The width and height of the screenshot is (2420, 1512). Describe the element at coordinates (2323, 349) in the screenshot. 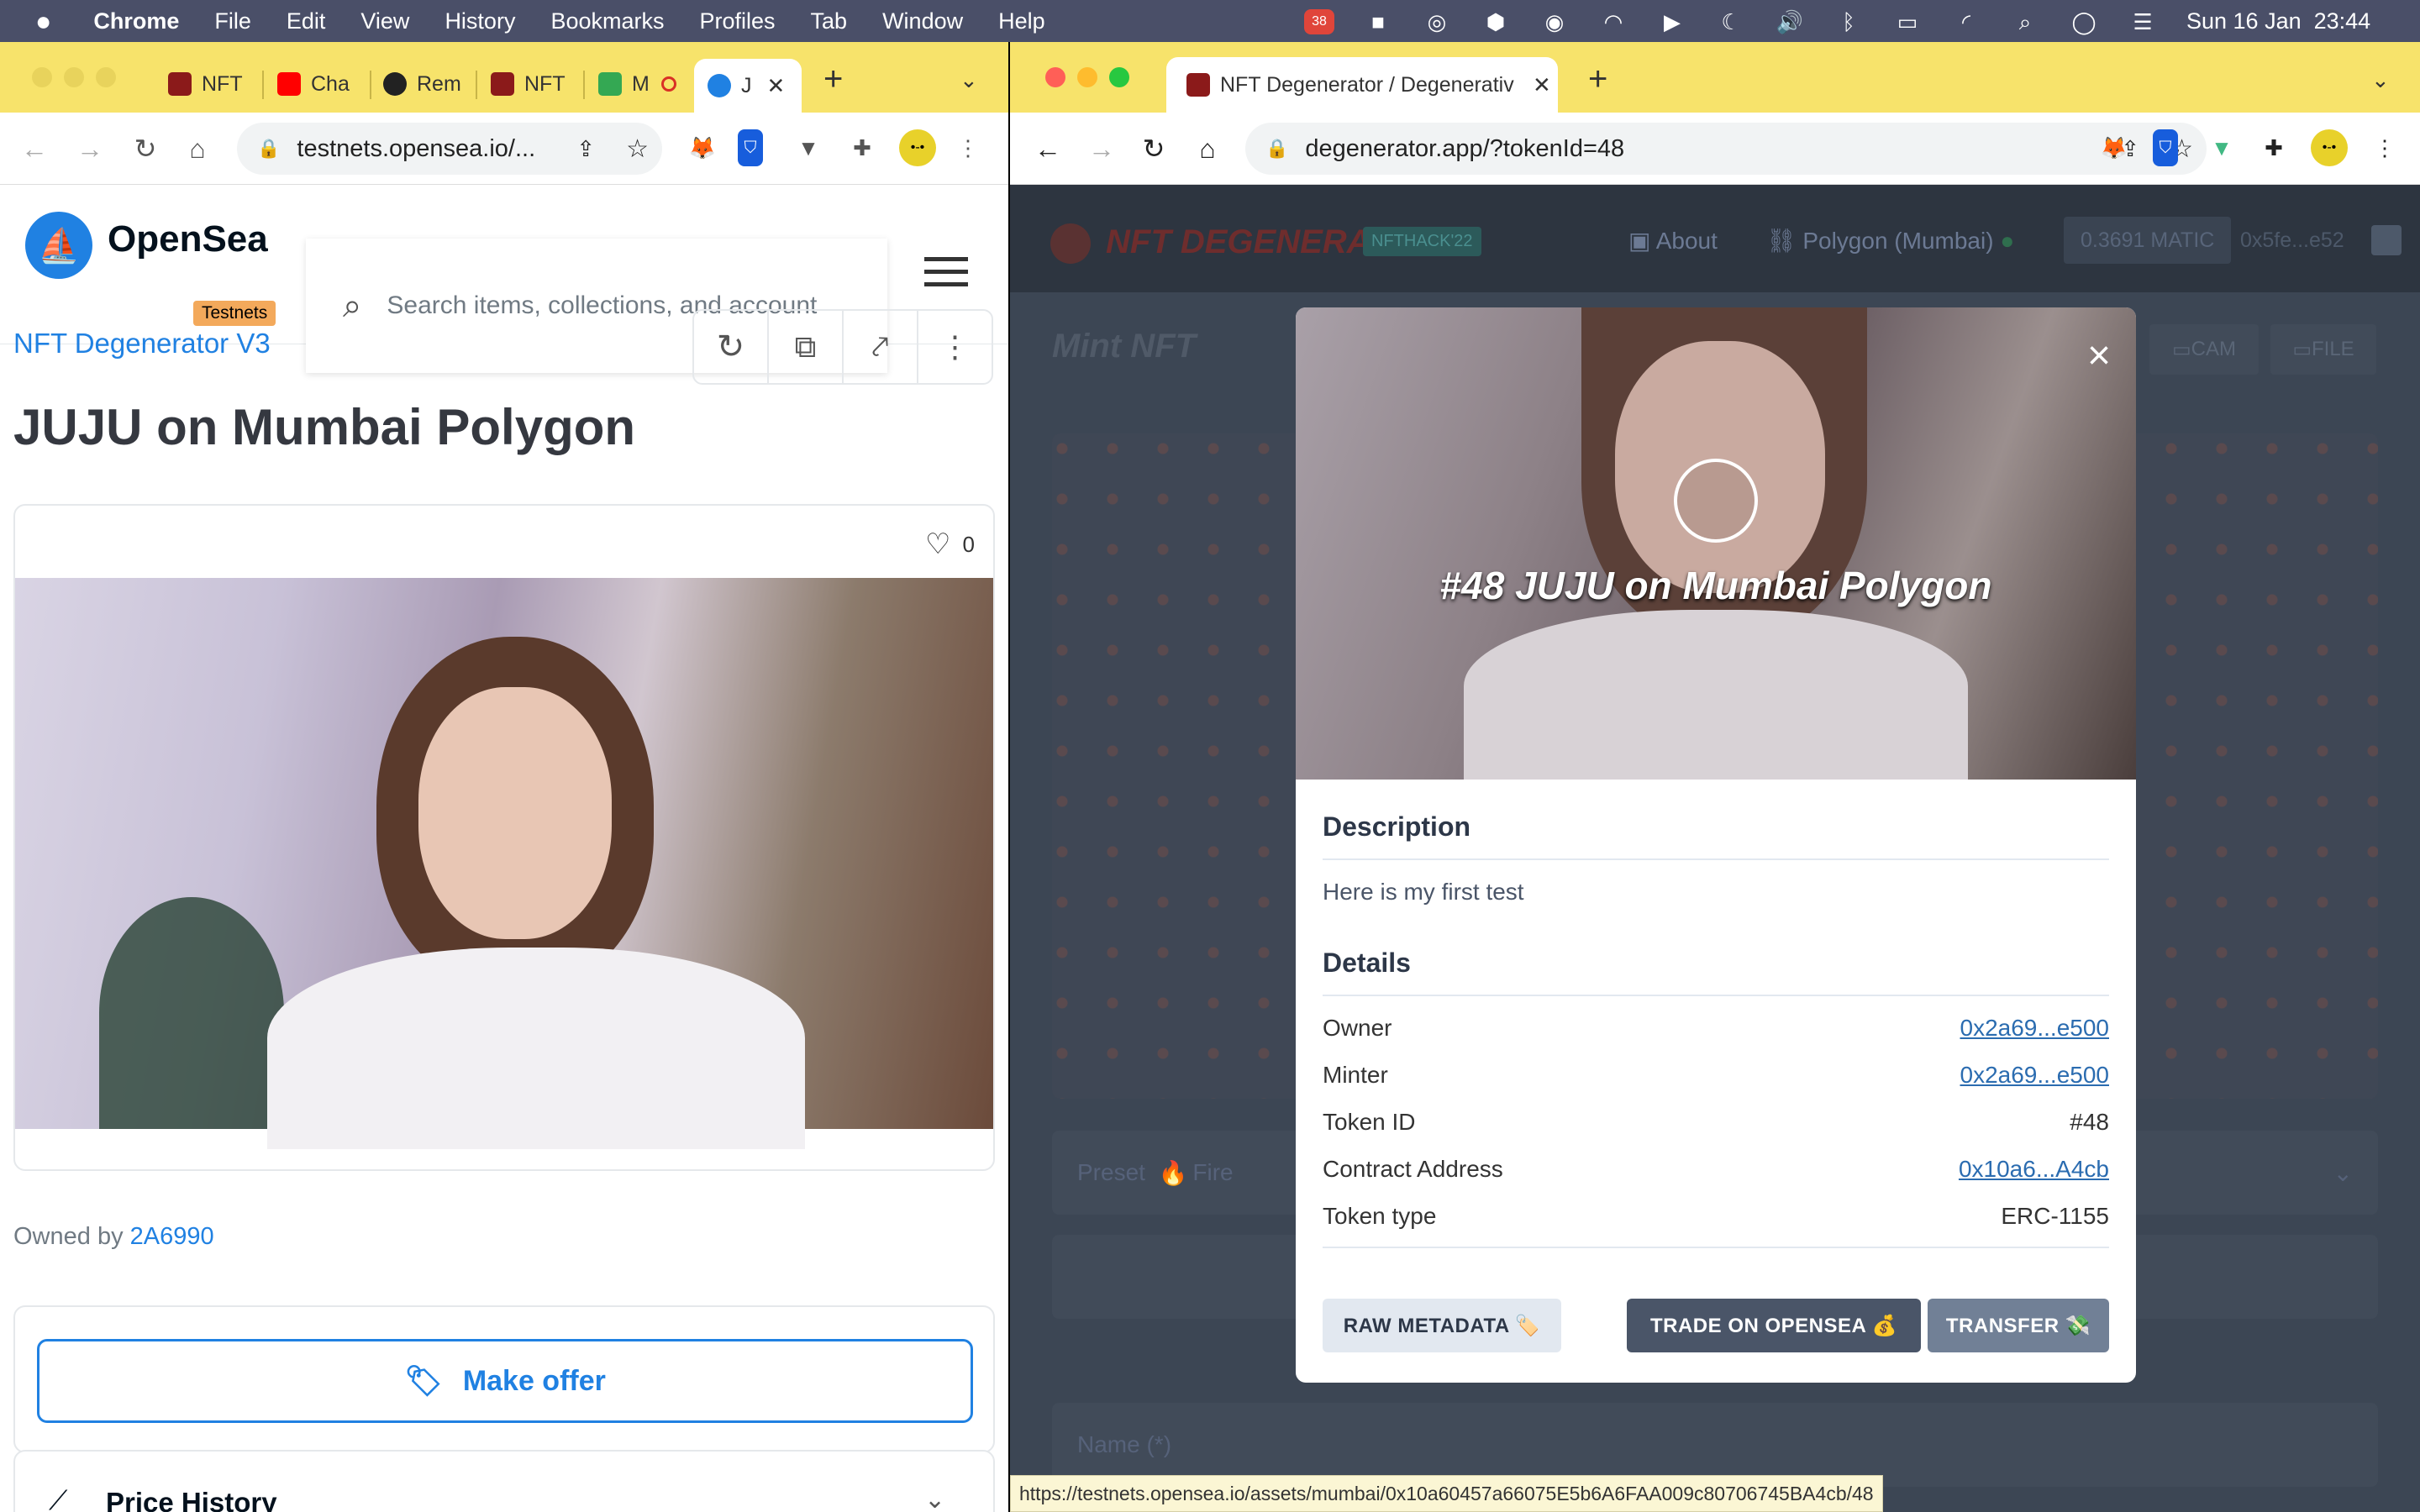

I see `file-button: ▭ FILE` at that location.